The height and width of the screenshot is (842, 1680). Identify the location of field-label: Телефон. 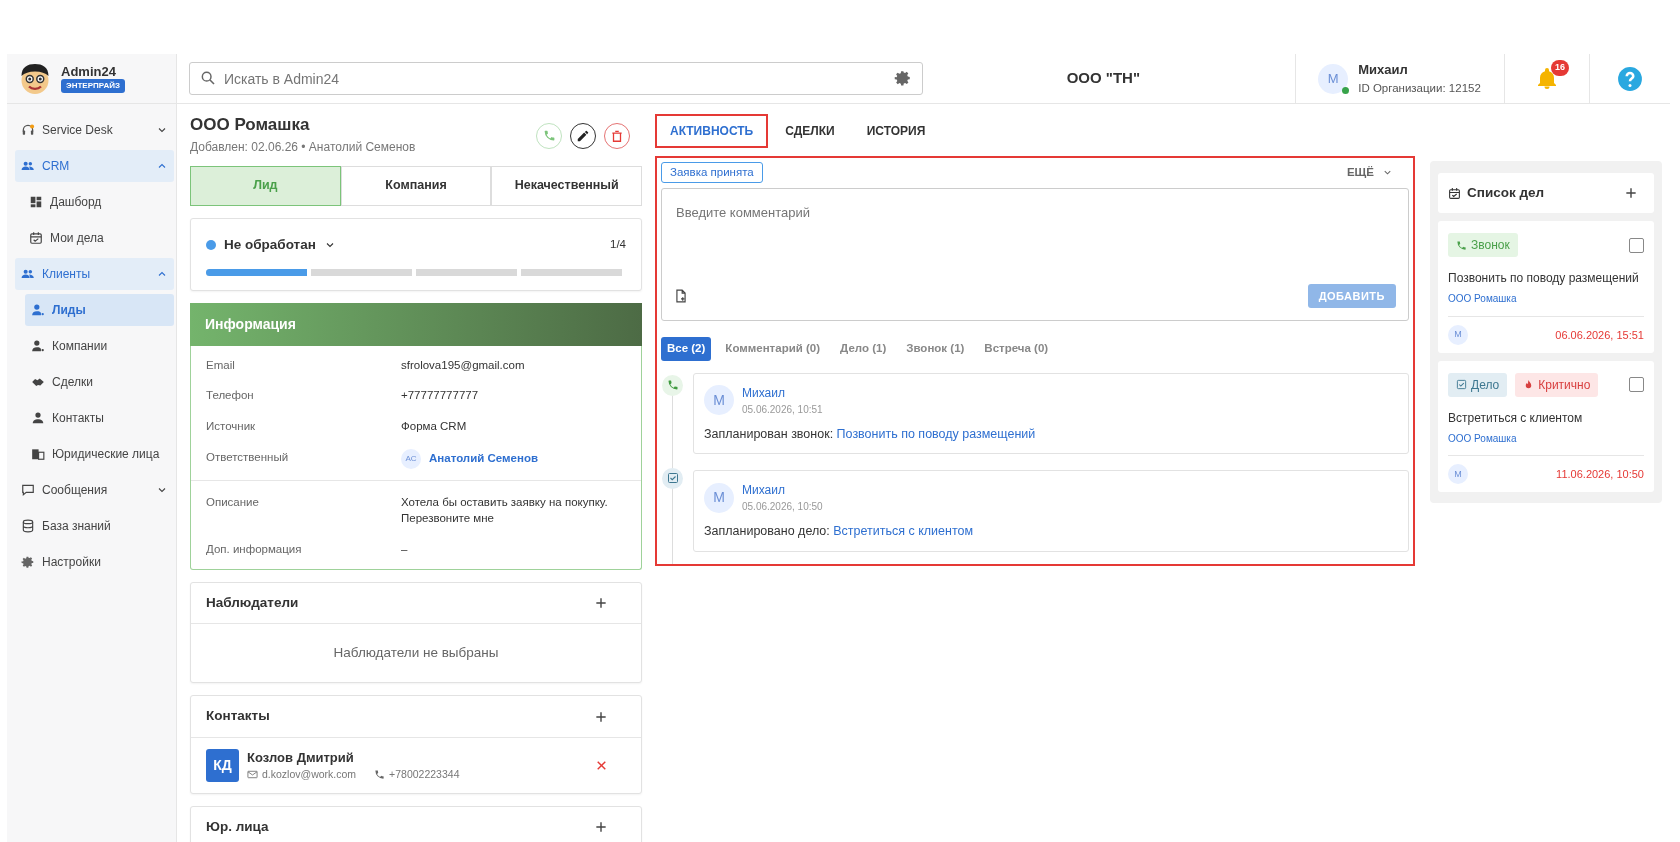
(230, 396).